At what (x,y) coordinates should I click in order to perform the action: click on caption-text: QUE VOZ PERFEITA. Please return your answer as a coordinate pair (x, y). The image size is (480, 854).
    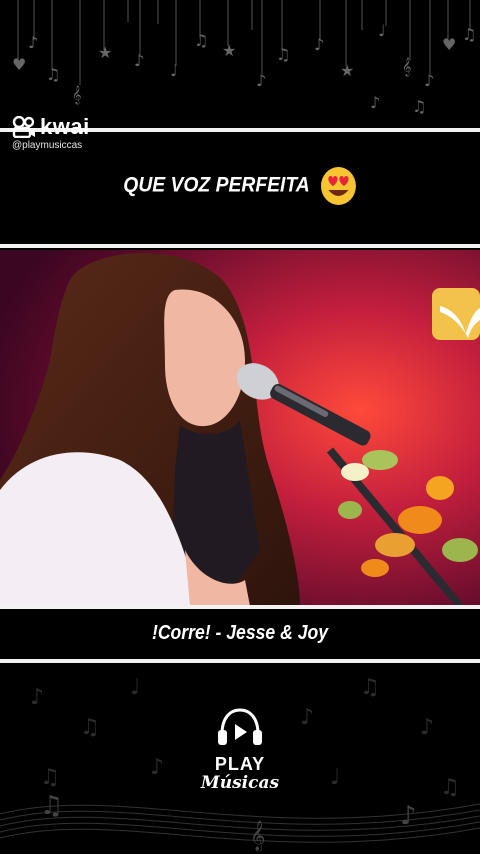
    Looking at the image, I should click on (216, 185).